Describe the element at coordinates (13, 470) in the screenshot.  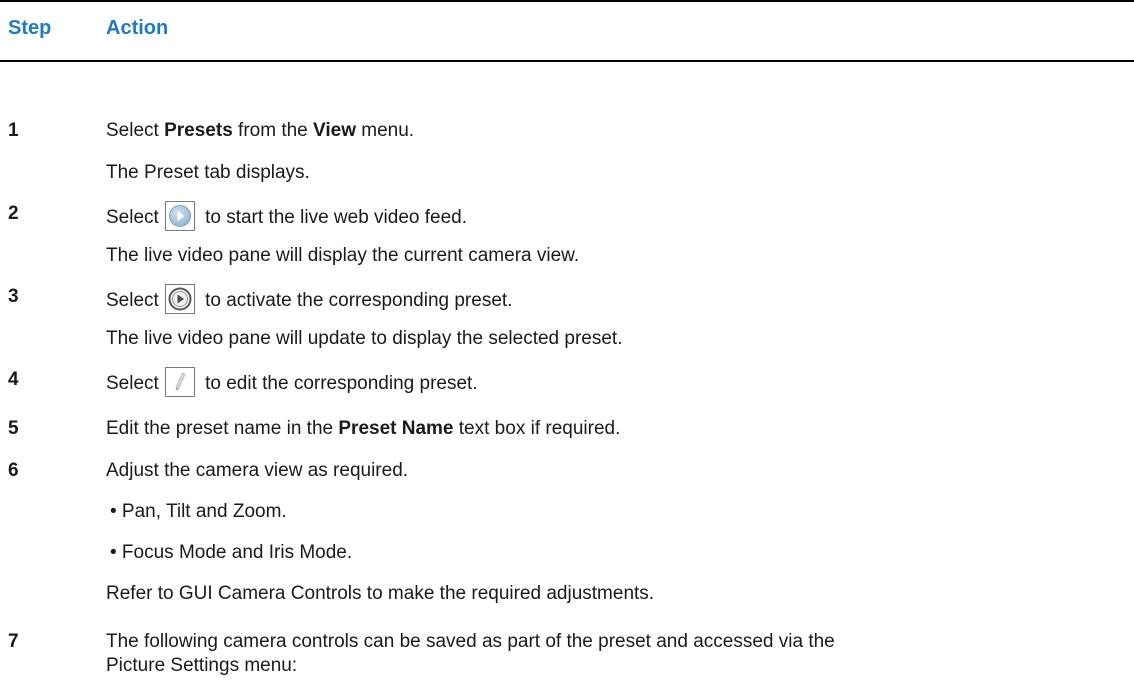
I see `step-number: 6` at that location.